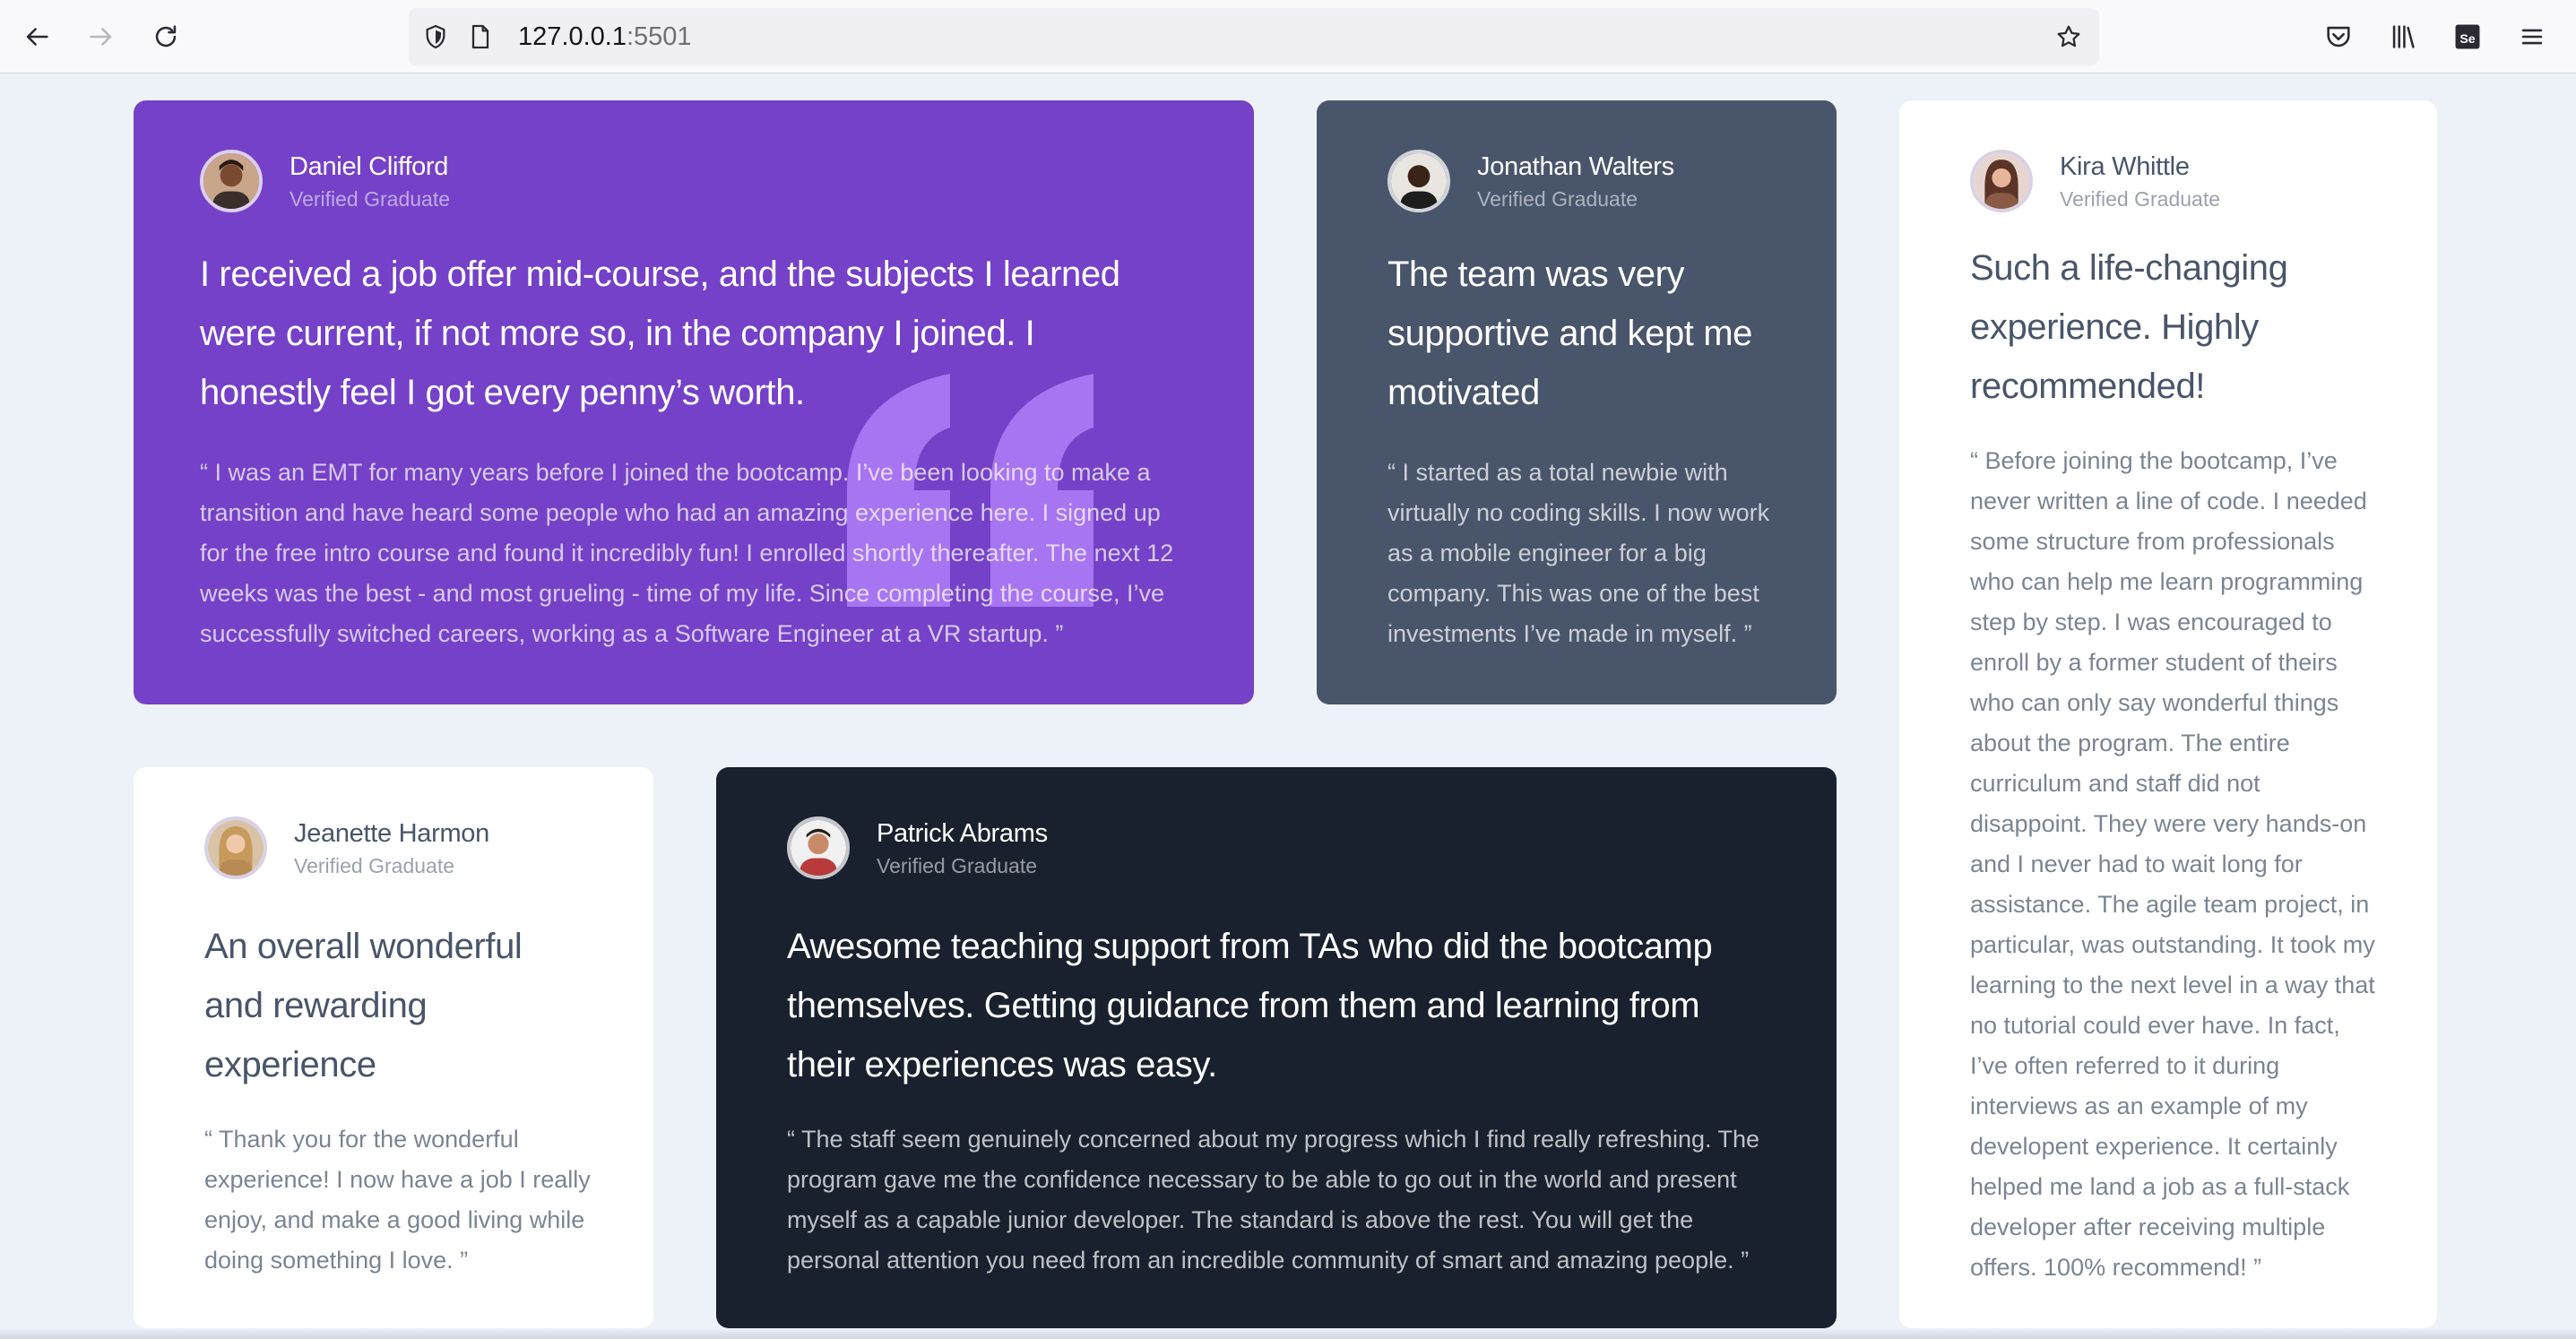 This screenshot has width=2576, height=1339. I want to click on reload-button, so click(165, 36).